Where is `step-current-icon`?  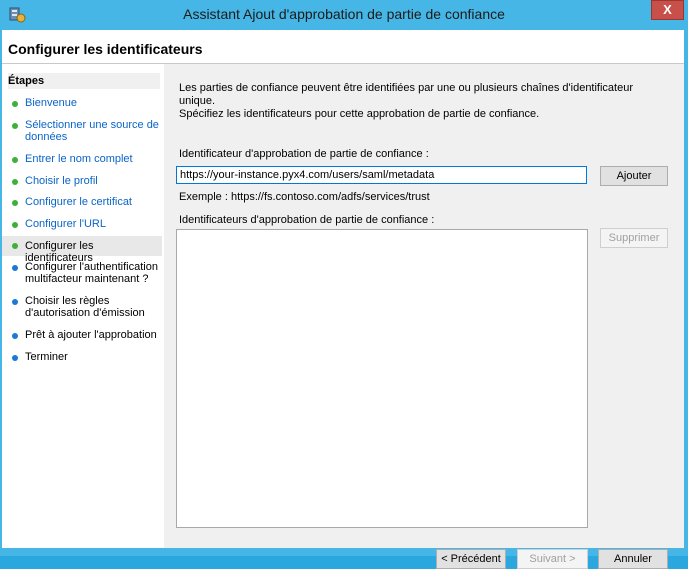
step-current-icon is located at coordinates (15, 246).